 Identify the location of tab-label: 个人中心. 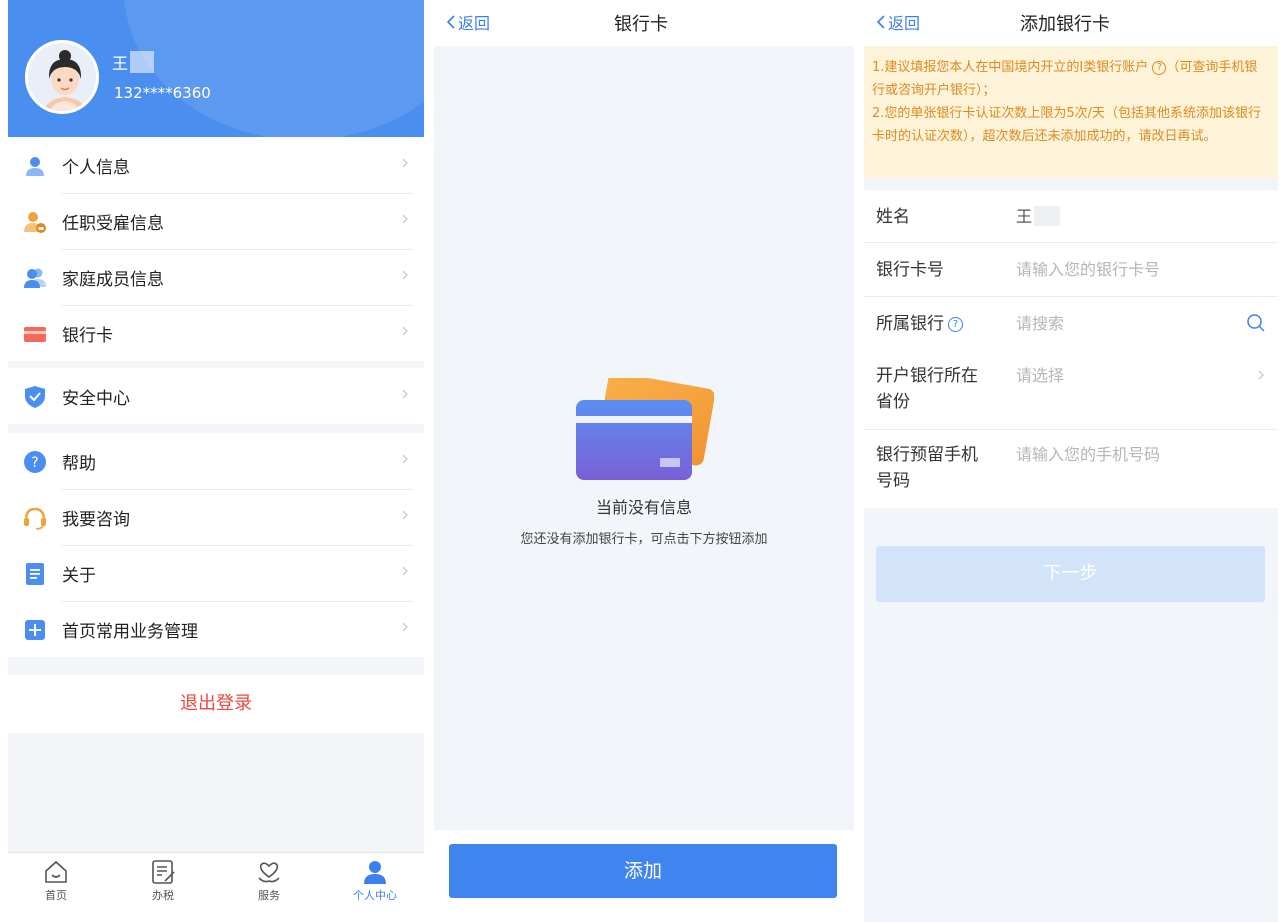
(375, 895).